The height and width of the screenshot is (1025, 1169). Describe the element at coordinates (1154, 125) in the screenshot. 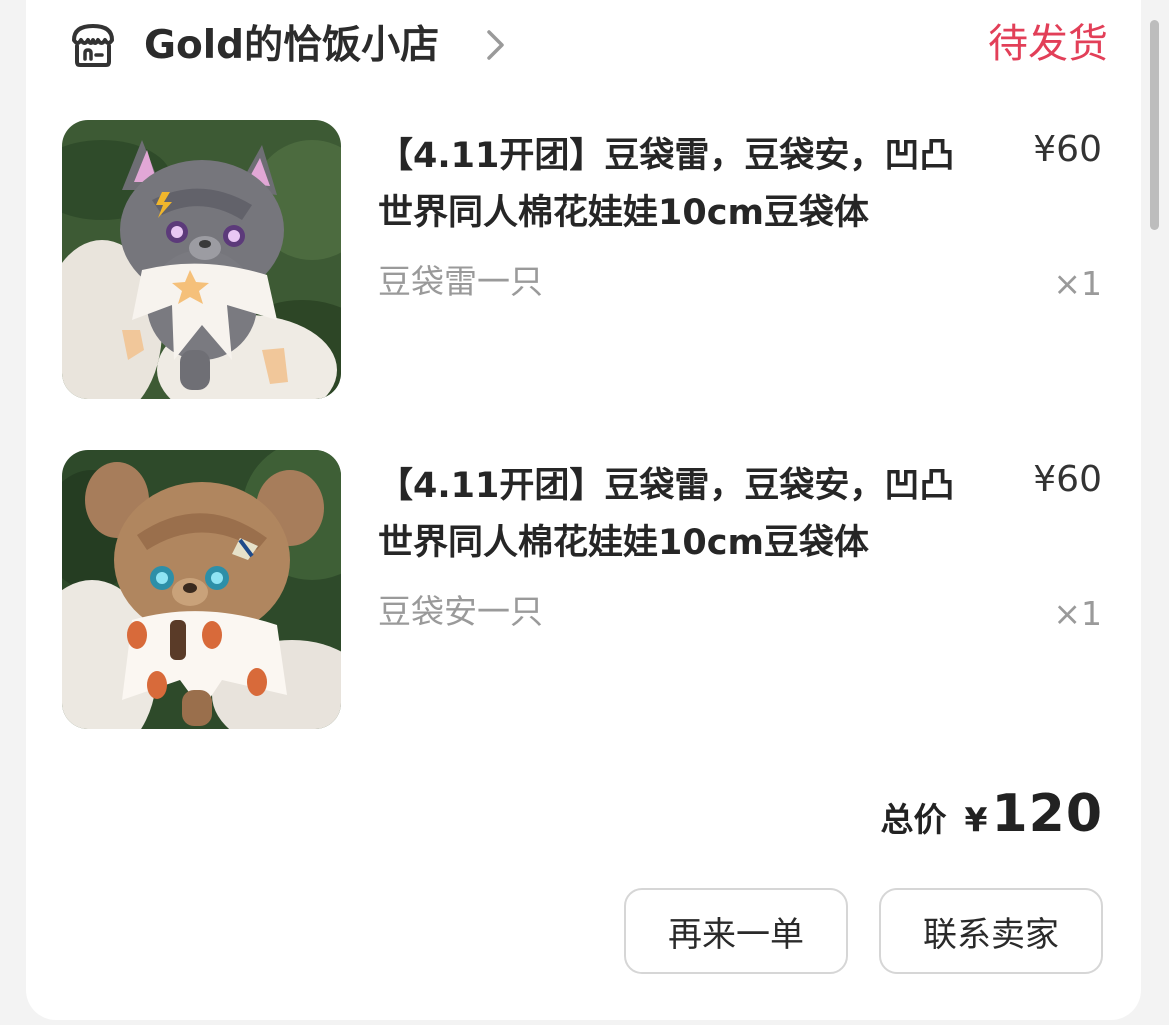

I see `scrollbar` at that location.